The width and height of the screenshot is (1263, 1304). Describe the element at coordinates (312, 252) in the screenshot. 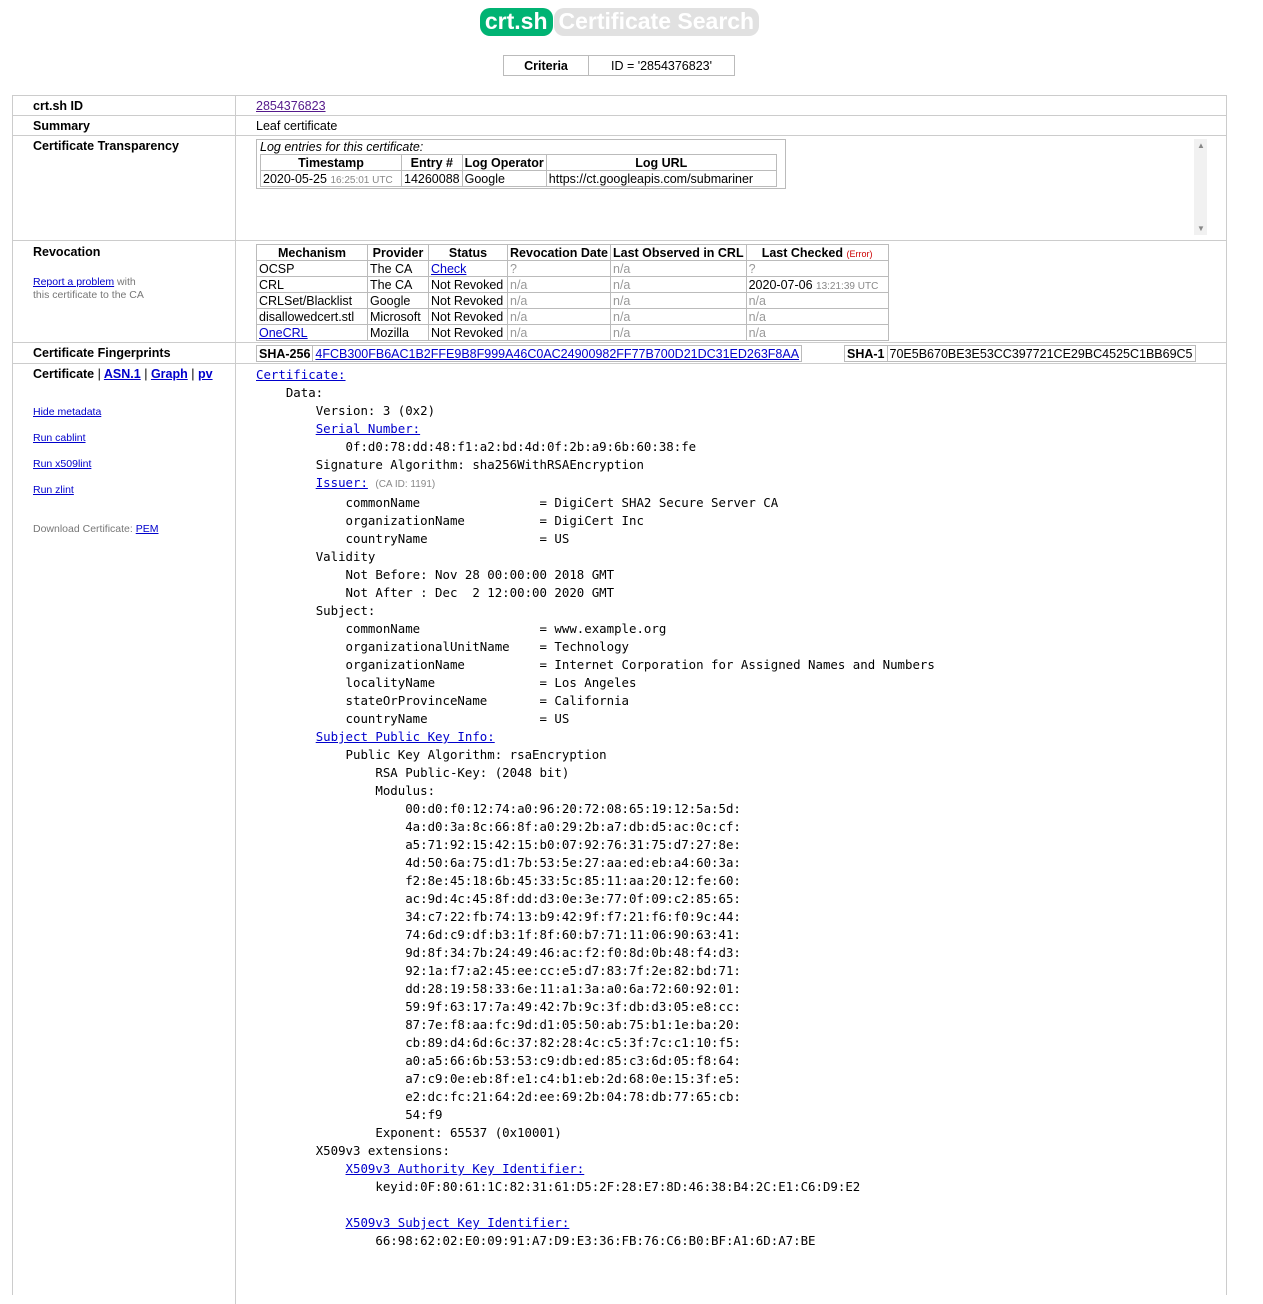

I see `rev-header-mechanism: Mechanism` at that location.